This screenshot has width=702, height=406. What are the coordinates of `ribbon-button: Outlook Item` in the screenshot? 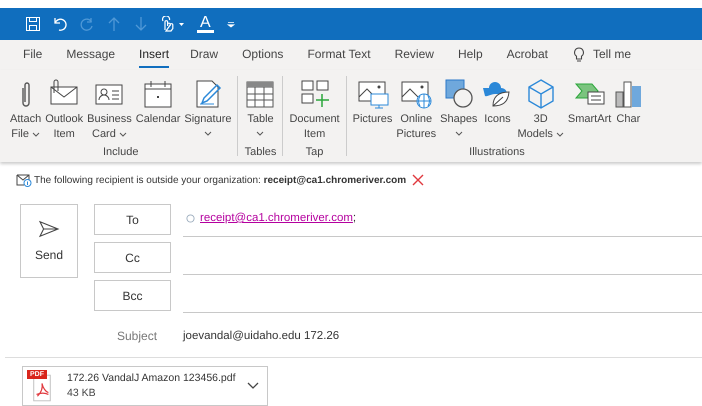 It's located at (64, 108).